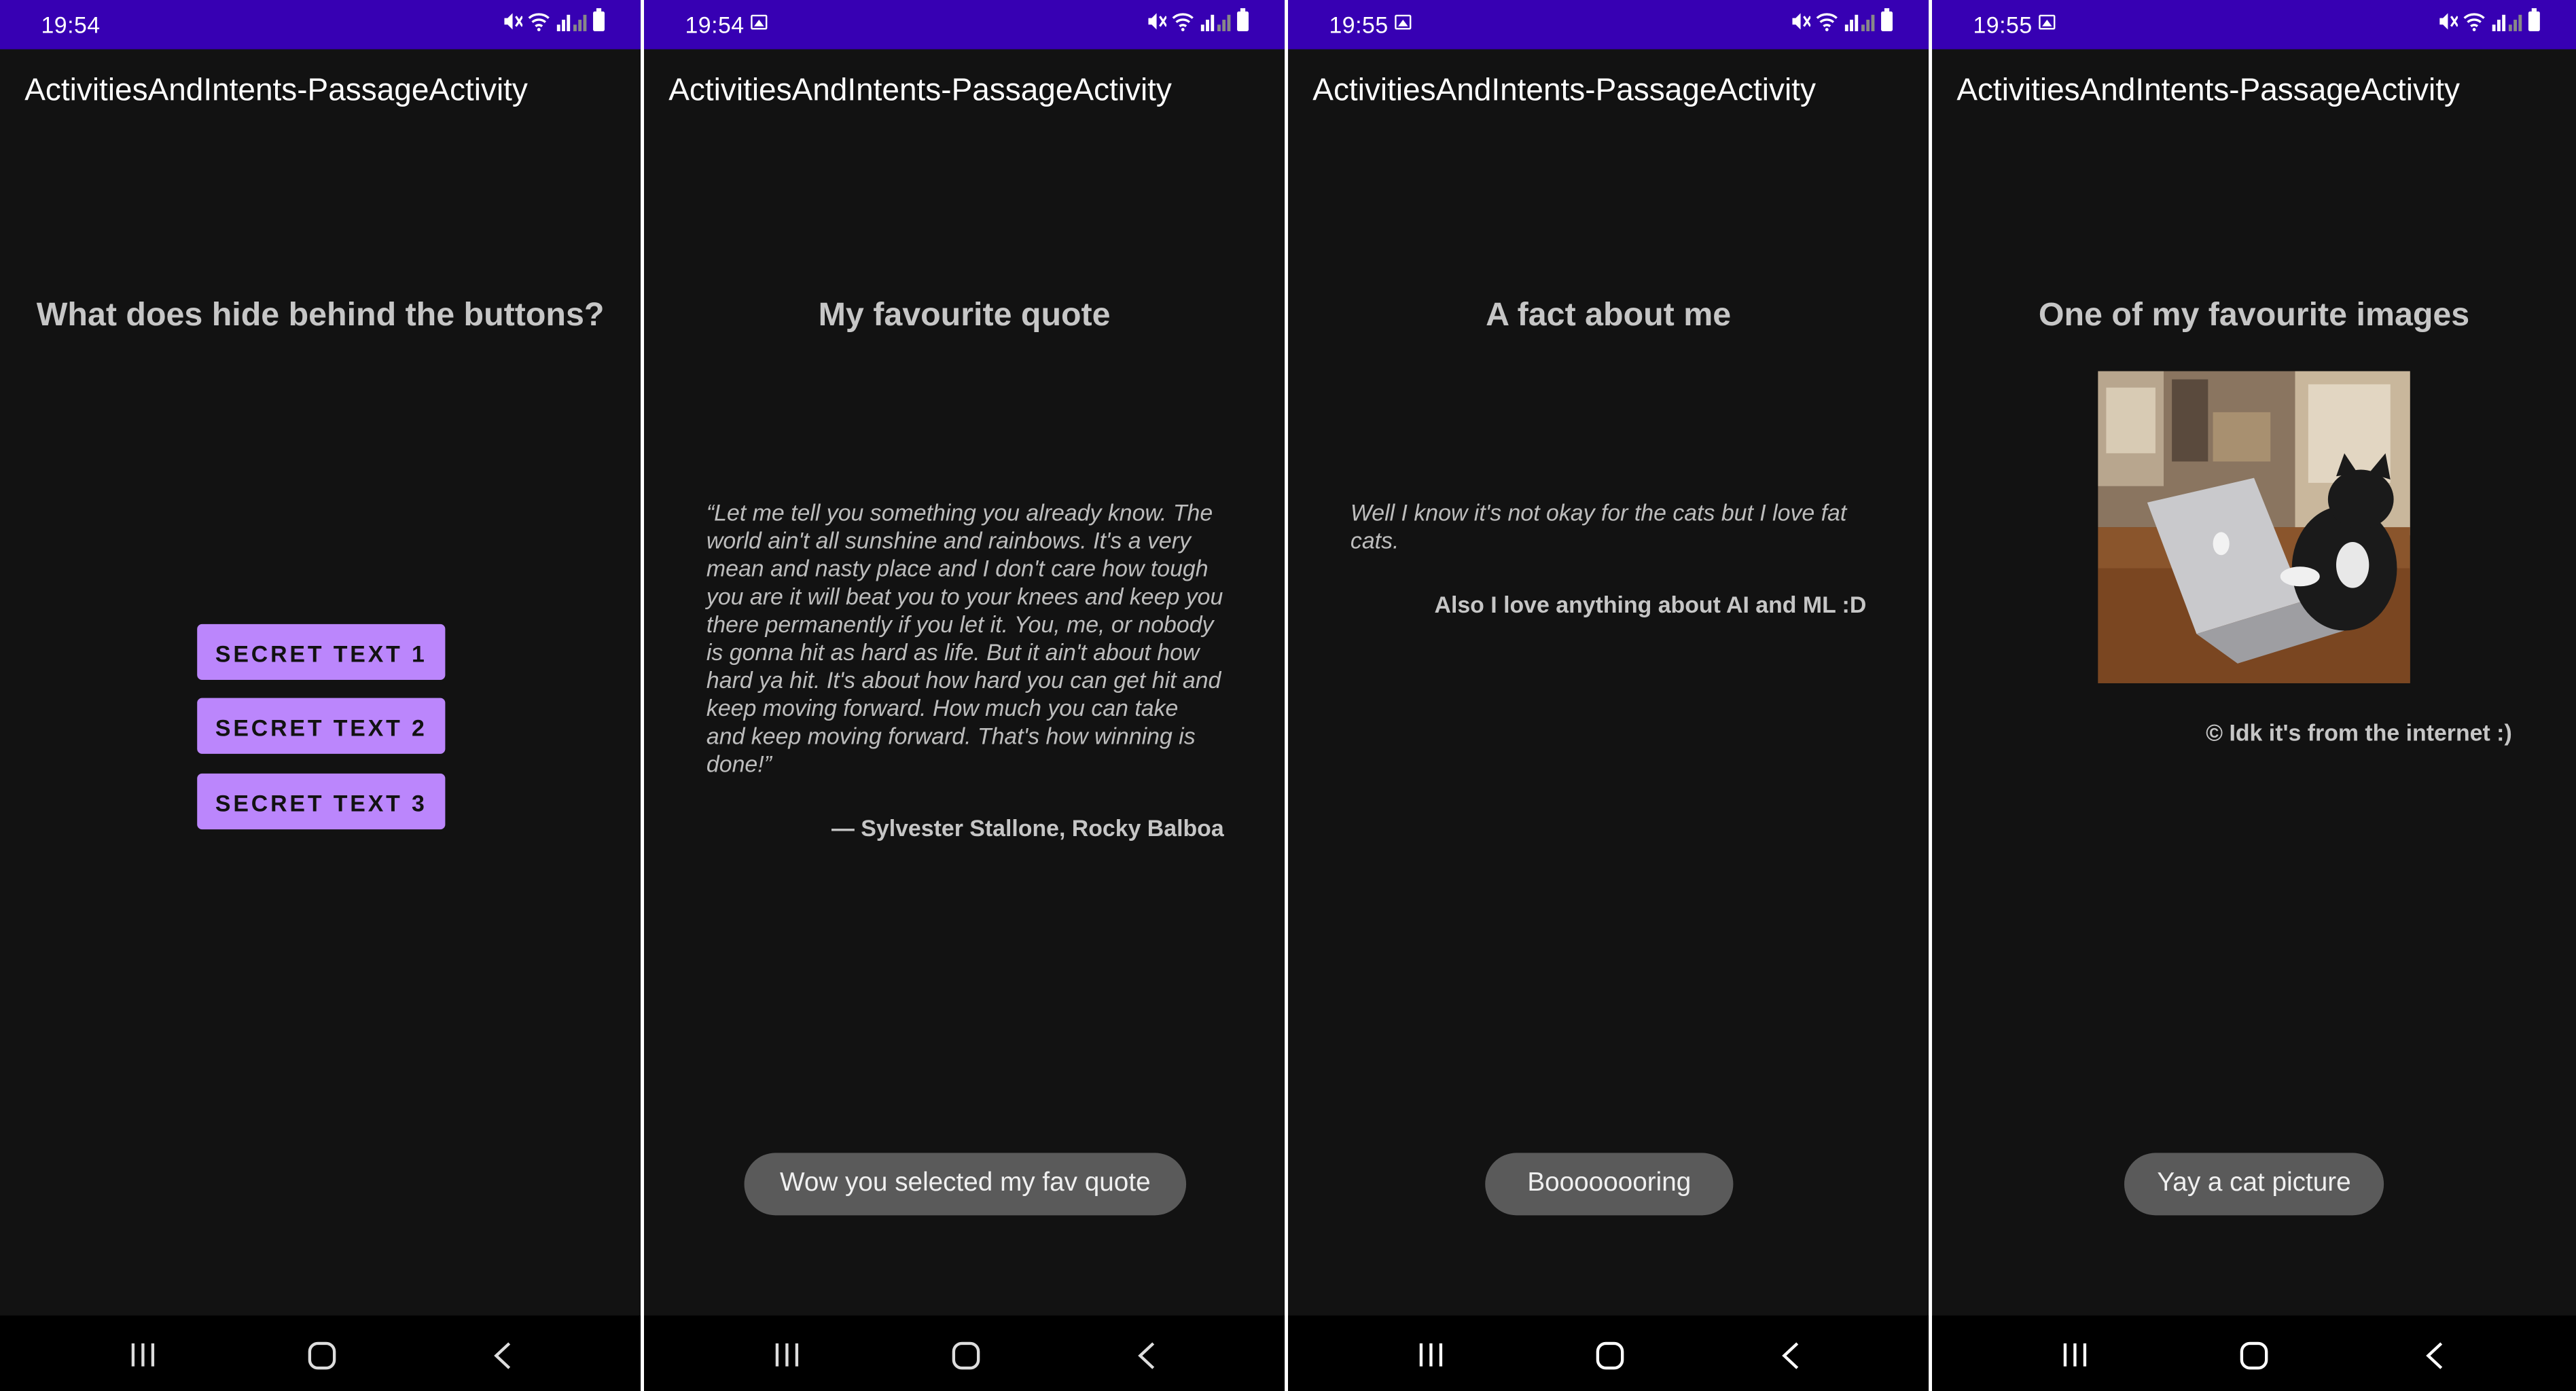 Image resolution: width=2576 pixels, height=1391 pixels. What do you see at coordinates (1610, 1184) in the screenshot?
I see `toast-message: Boooooooring` at bounding box center [1610, 1184].